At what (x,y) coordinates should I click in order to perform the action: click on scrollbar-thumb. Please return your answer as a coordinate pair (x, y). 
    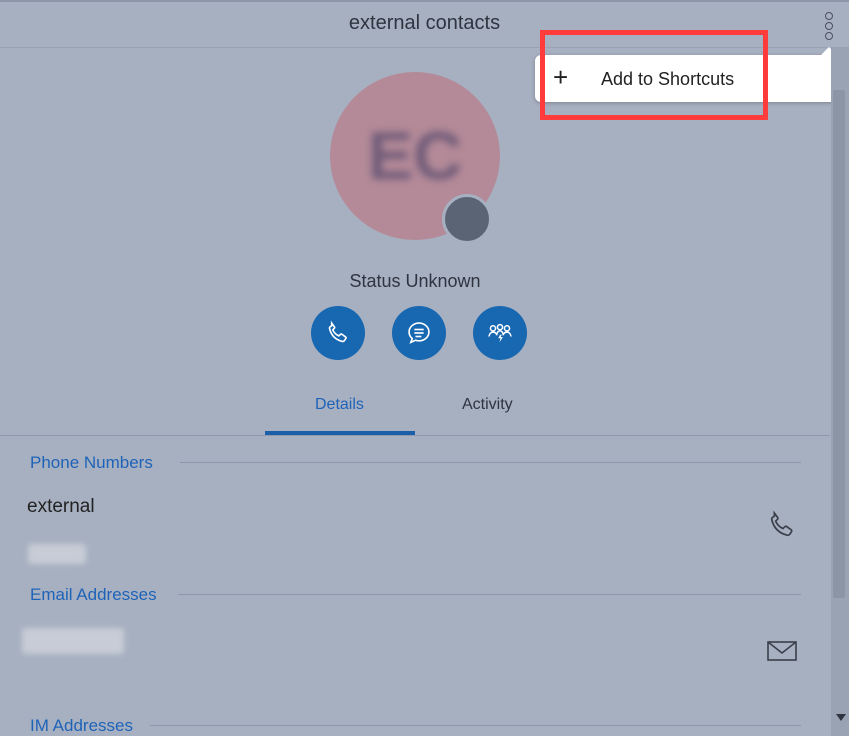
    Looking at the image, I should click on (839, 344).